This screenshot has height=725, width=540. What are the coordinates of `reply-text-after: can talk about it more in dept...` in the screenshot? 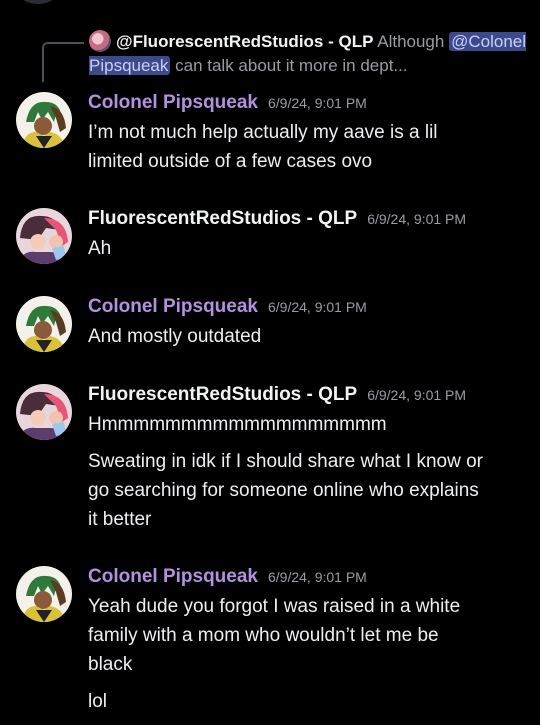 It's located at (291, 65).